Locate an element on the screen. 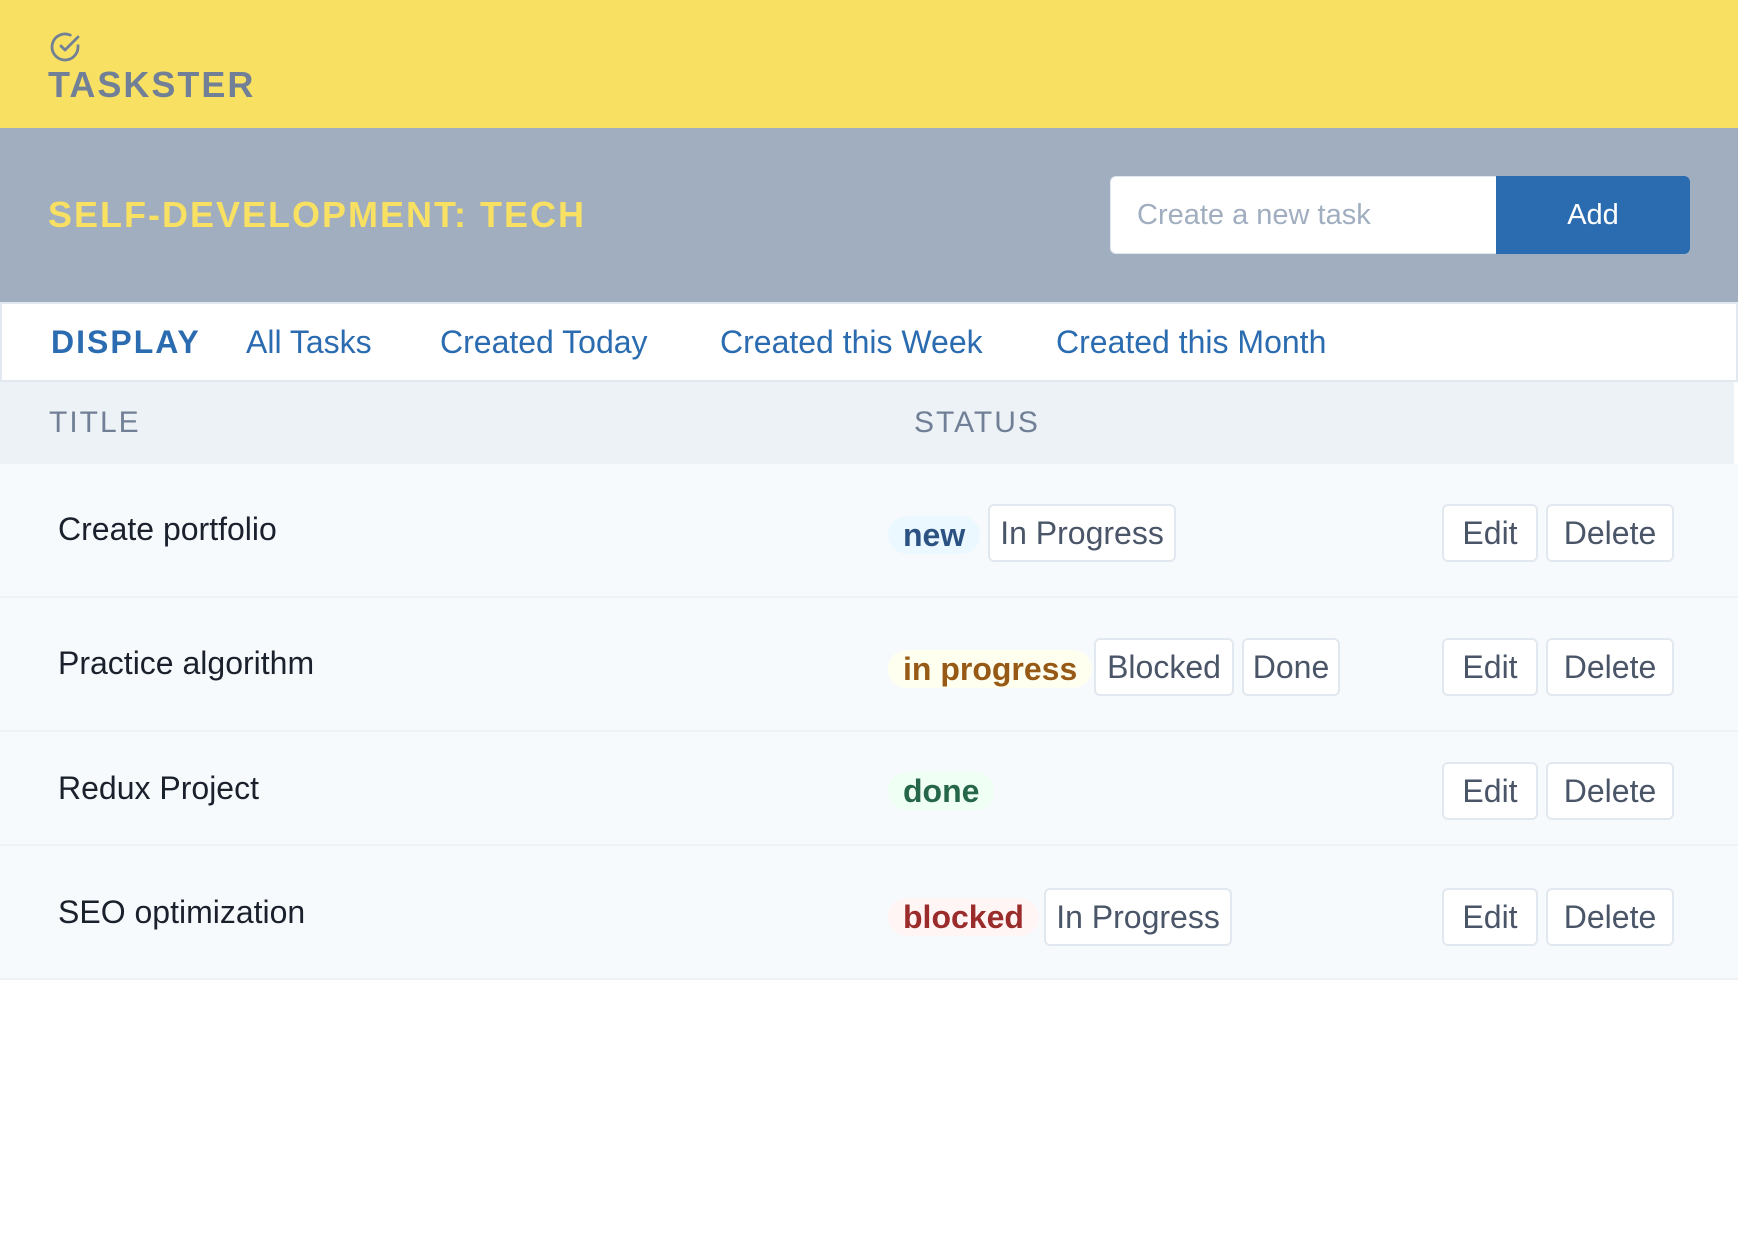  check-circle-icon is located at coordinates (65, 47).